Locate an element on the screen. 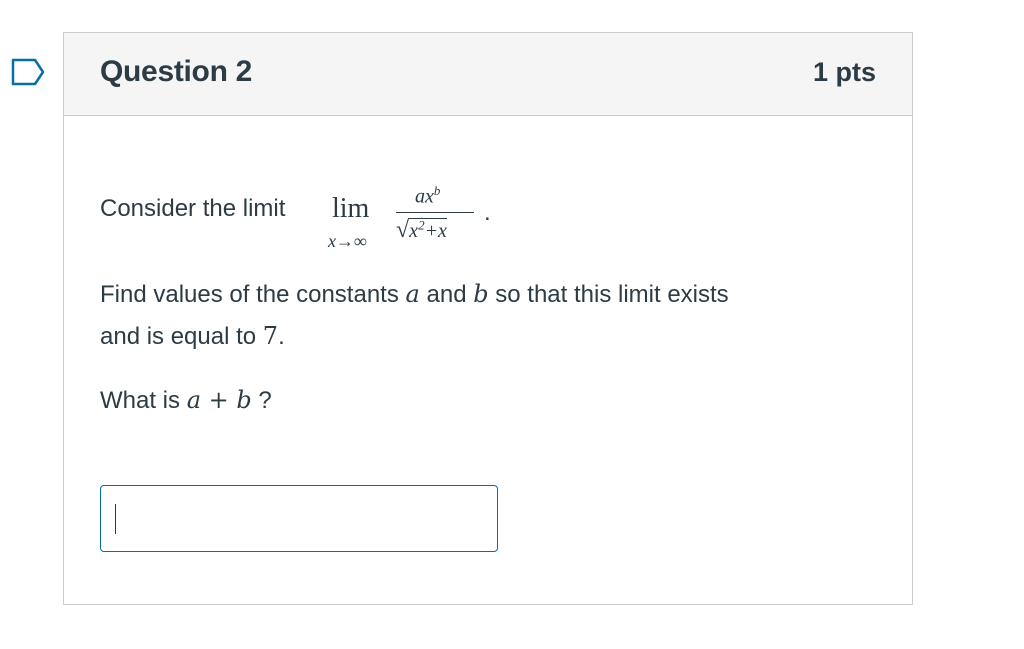 The image size is (1024, 649). question-header: Question 2 1 pts is located at coordinates (488, 74).